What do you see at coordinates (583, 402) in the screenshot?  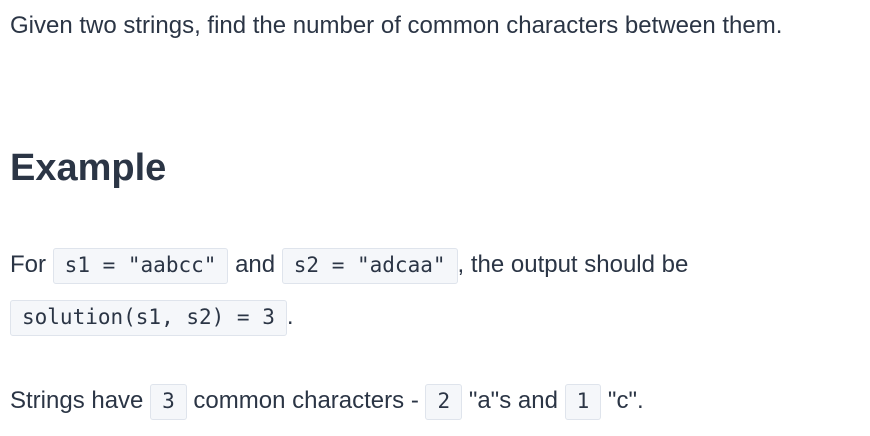 I see `c-count-inline-code: 1` at bounding box center [583, 402].